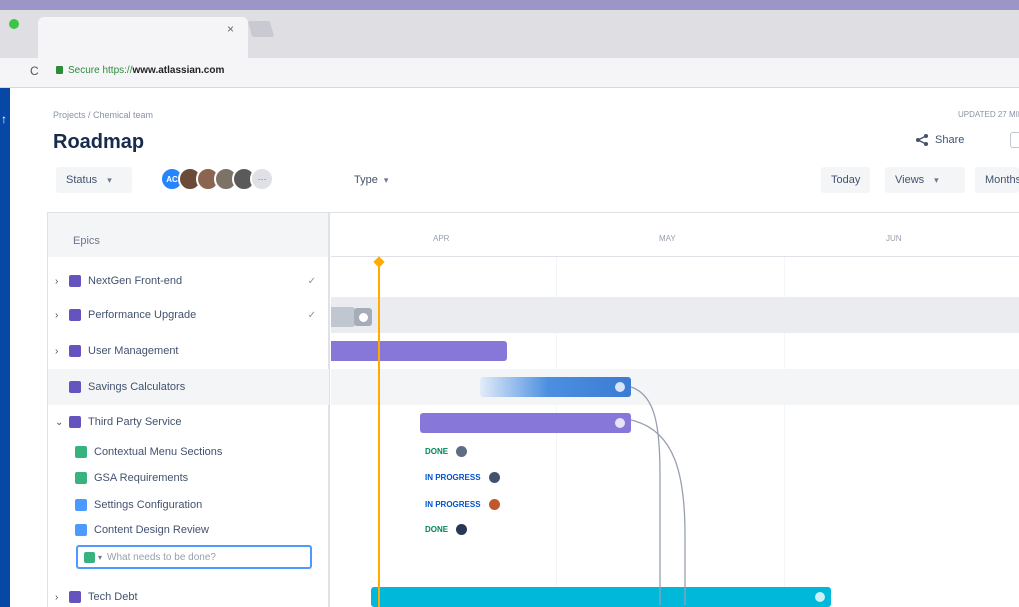 This screenshot has height=607, width=1019. I want to click on share-button: Share, so click(939, 140).